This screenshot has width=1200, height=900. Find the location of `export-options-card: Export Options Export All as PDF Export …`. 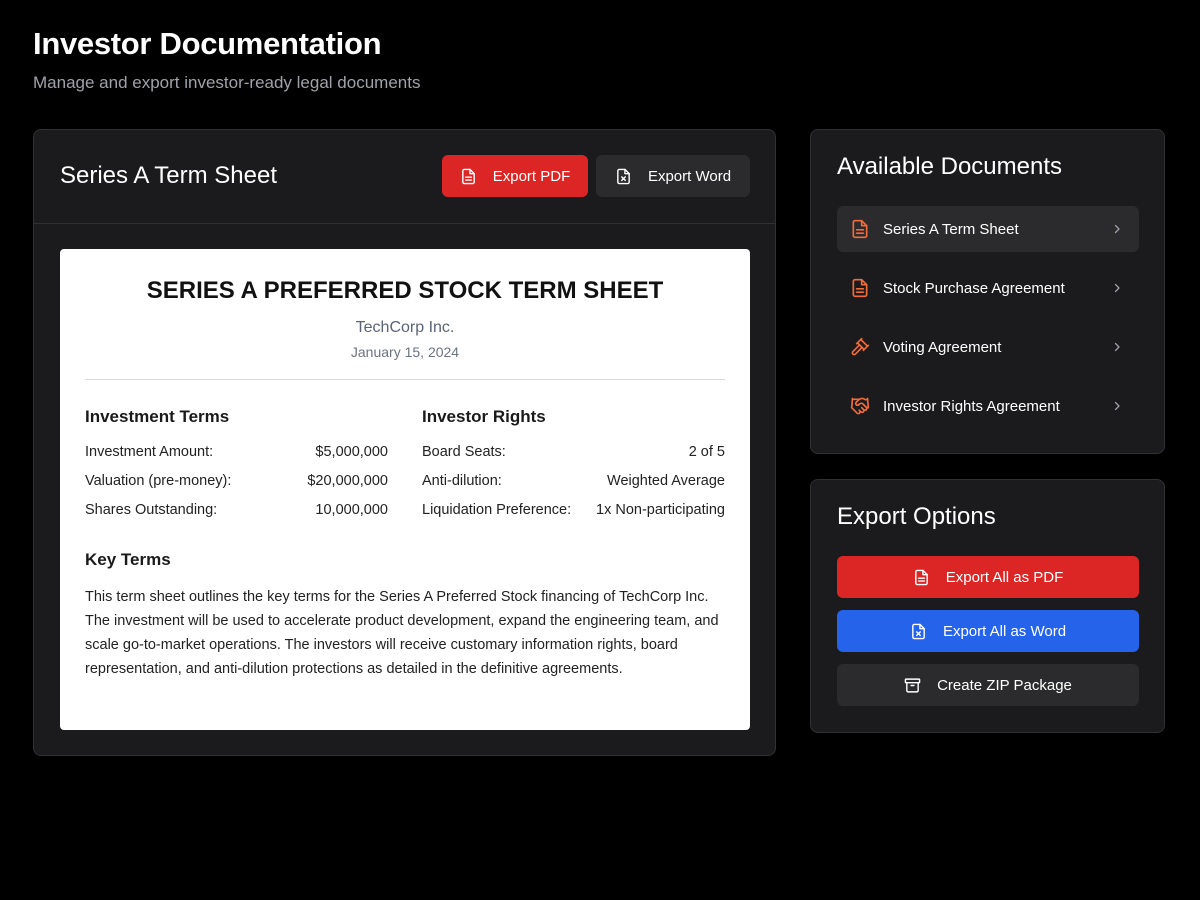

export-options-card: Export Options Export All as PDF Export … is located at coordinates (987, 606).